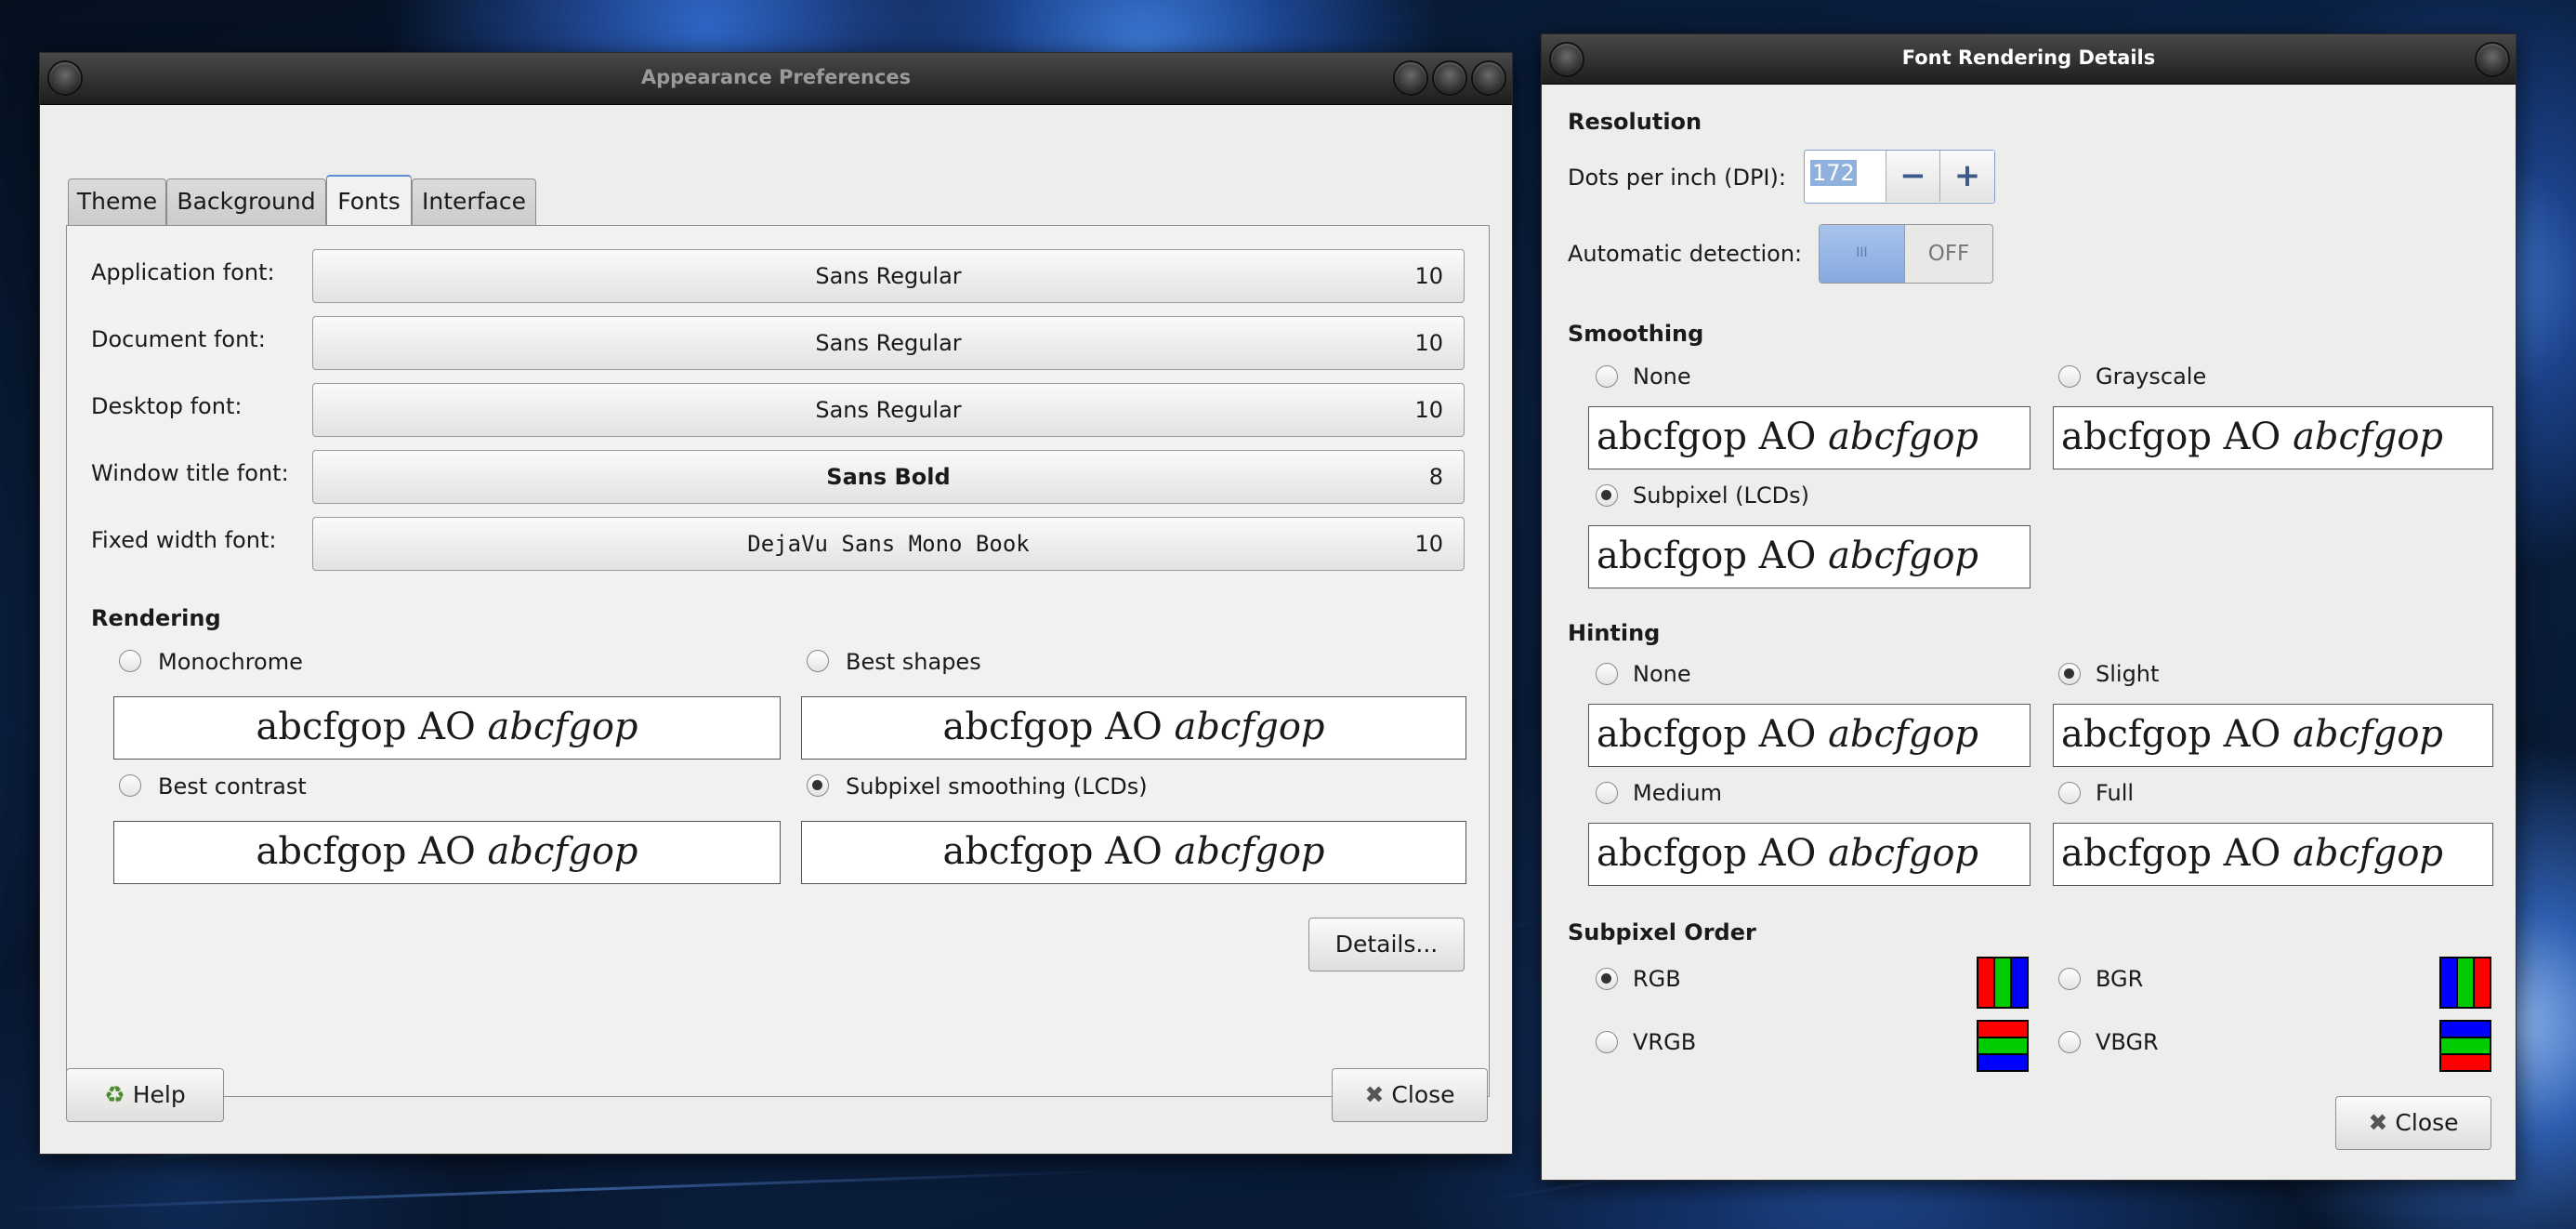 This screenshot has width=2576, height=1229. Describe the element at coordinates (2119, 979) in the screenshot. I see `bgr-label: BGR` at that location.